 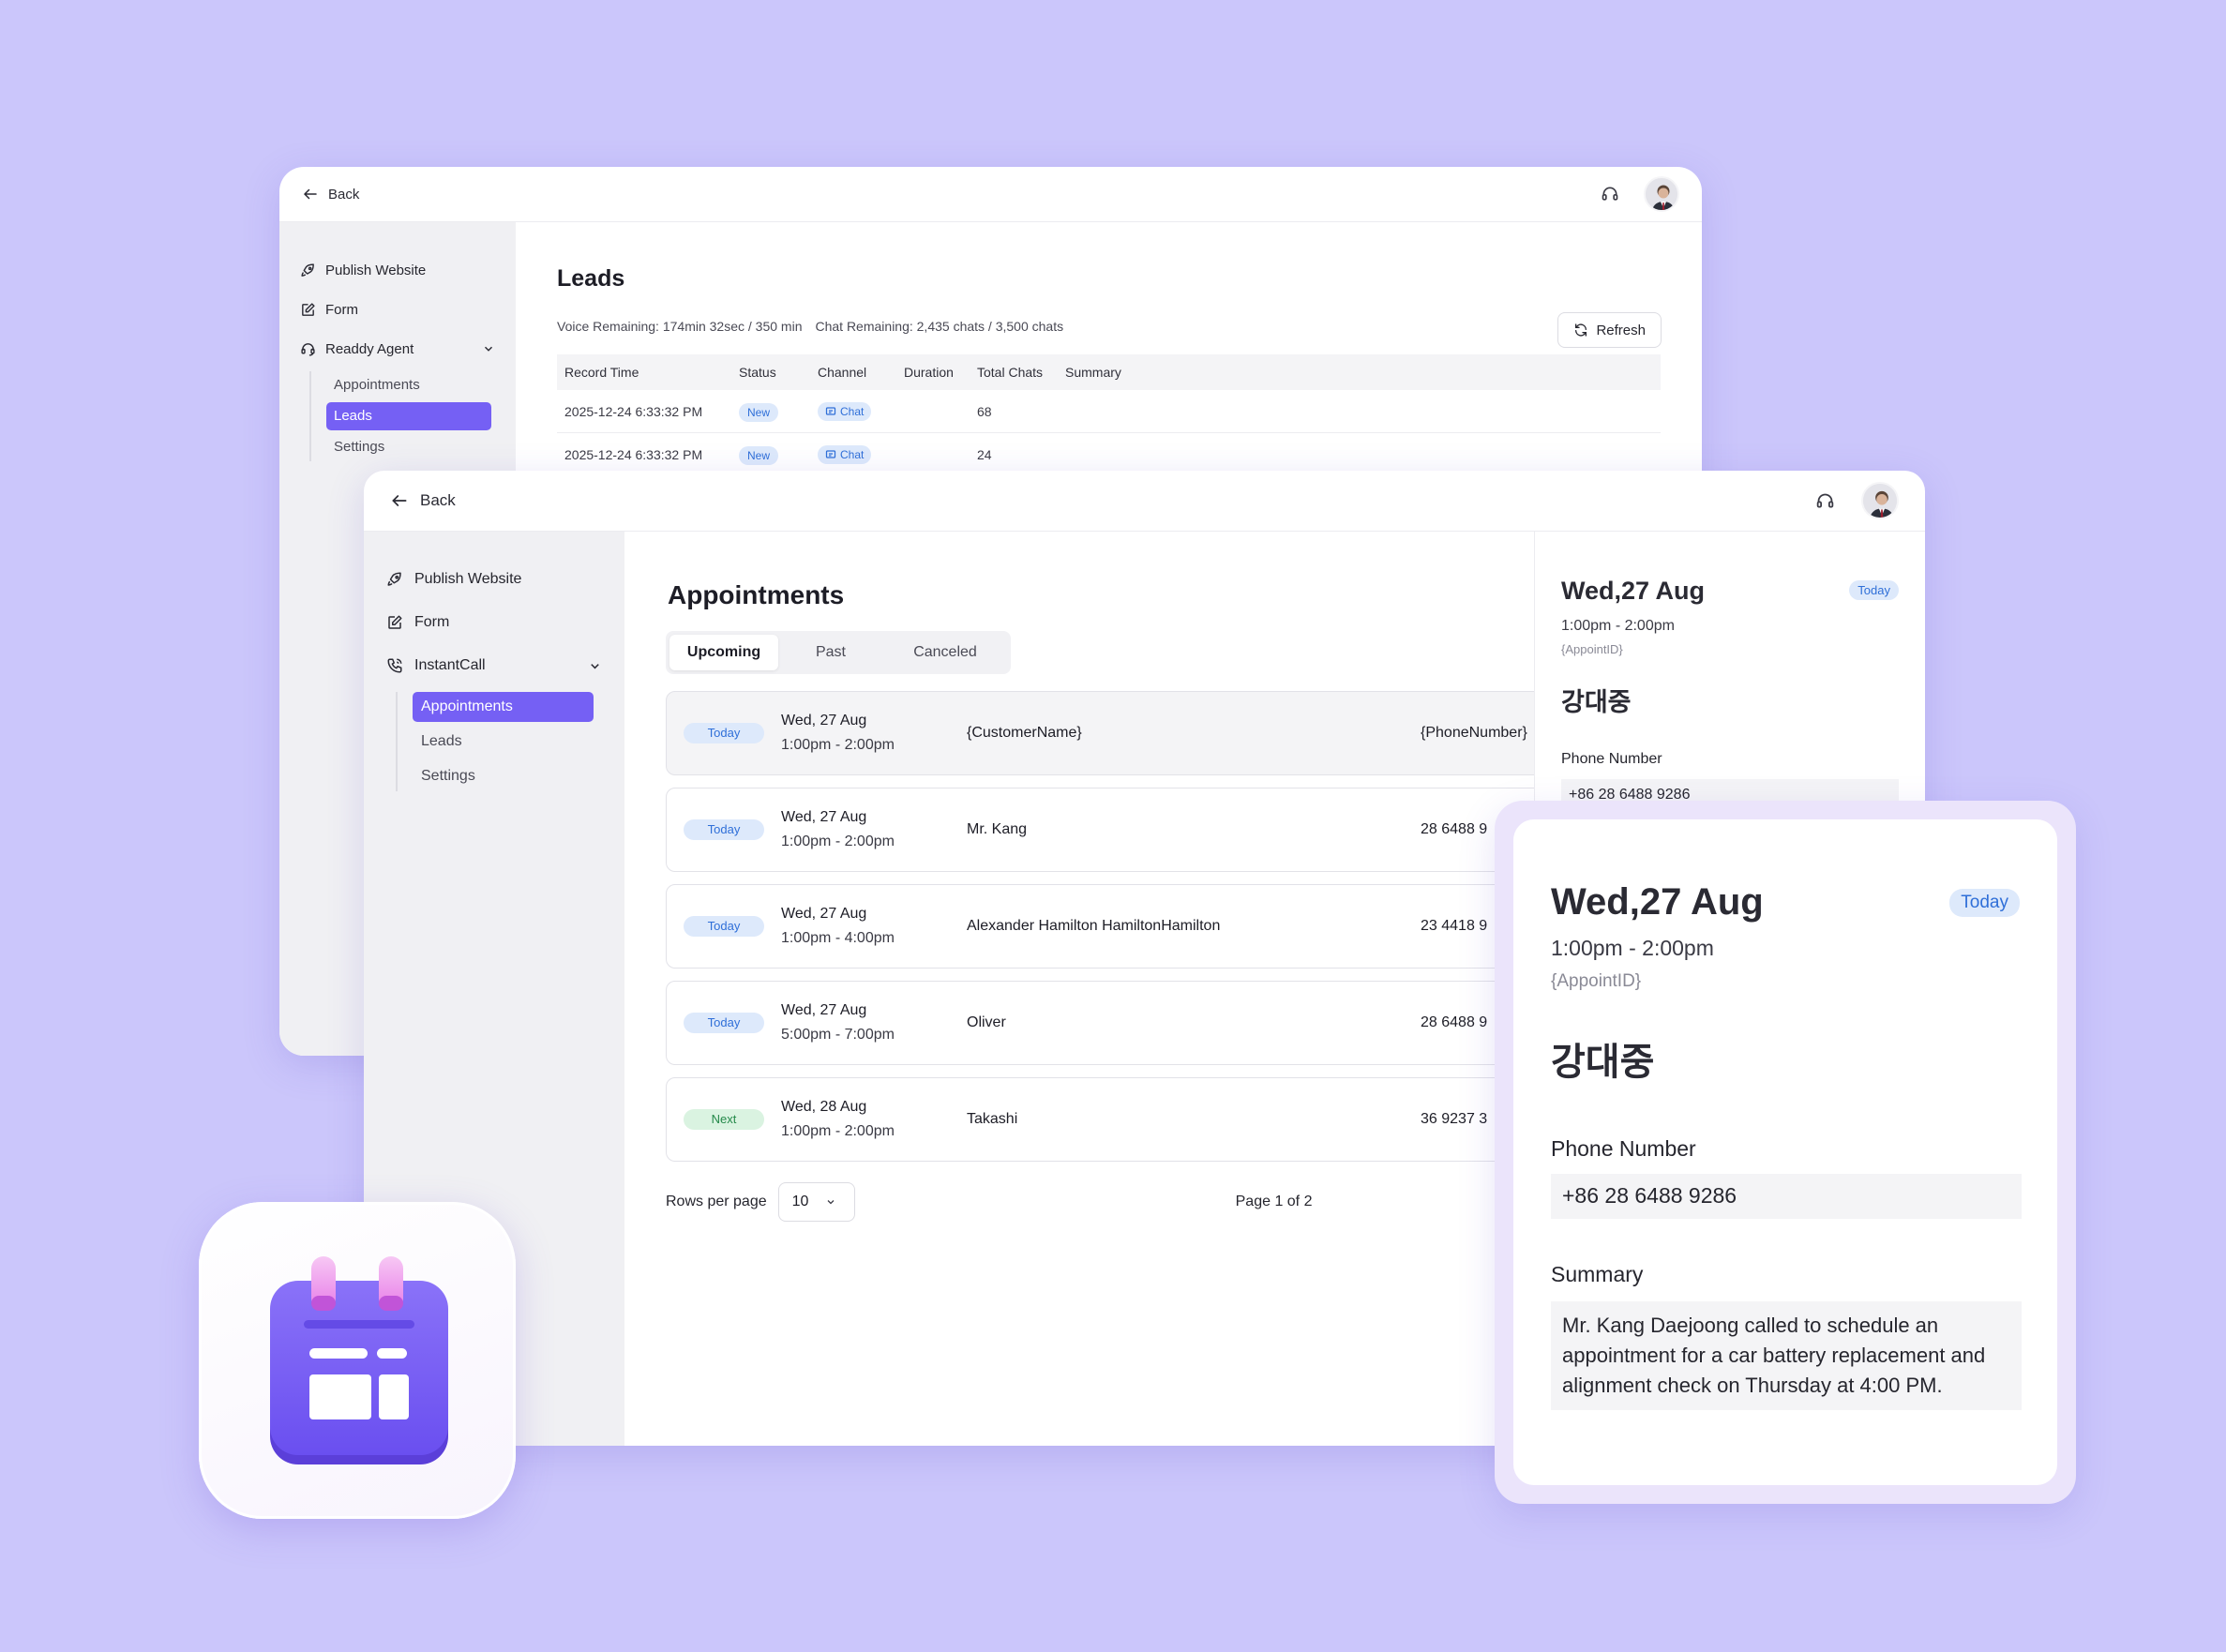 What do you see at coordinates (1623, 1148) in the screenshot?
I see `phone-label: Phone Number` at bounding box center [1623, 1148].